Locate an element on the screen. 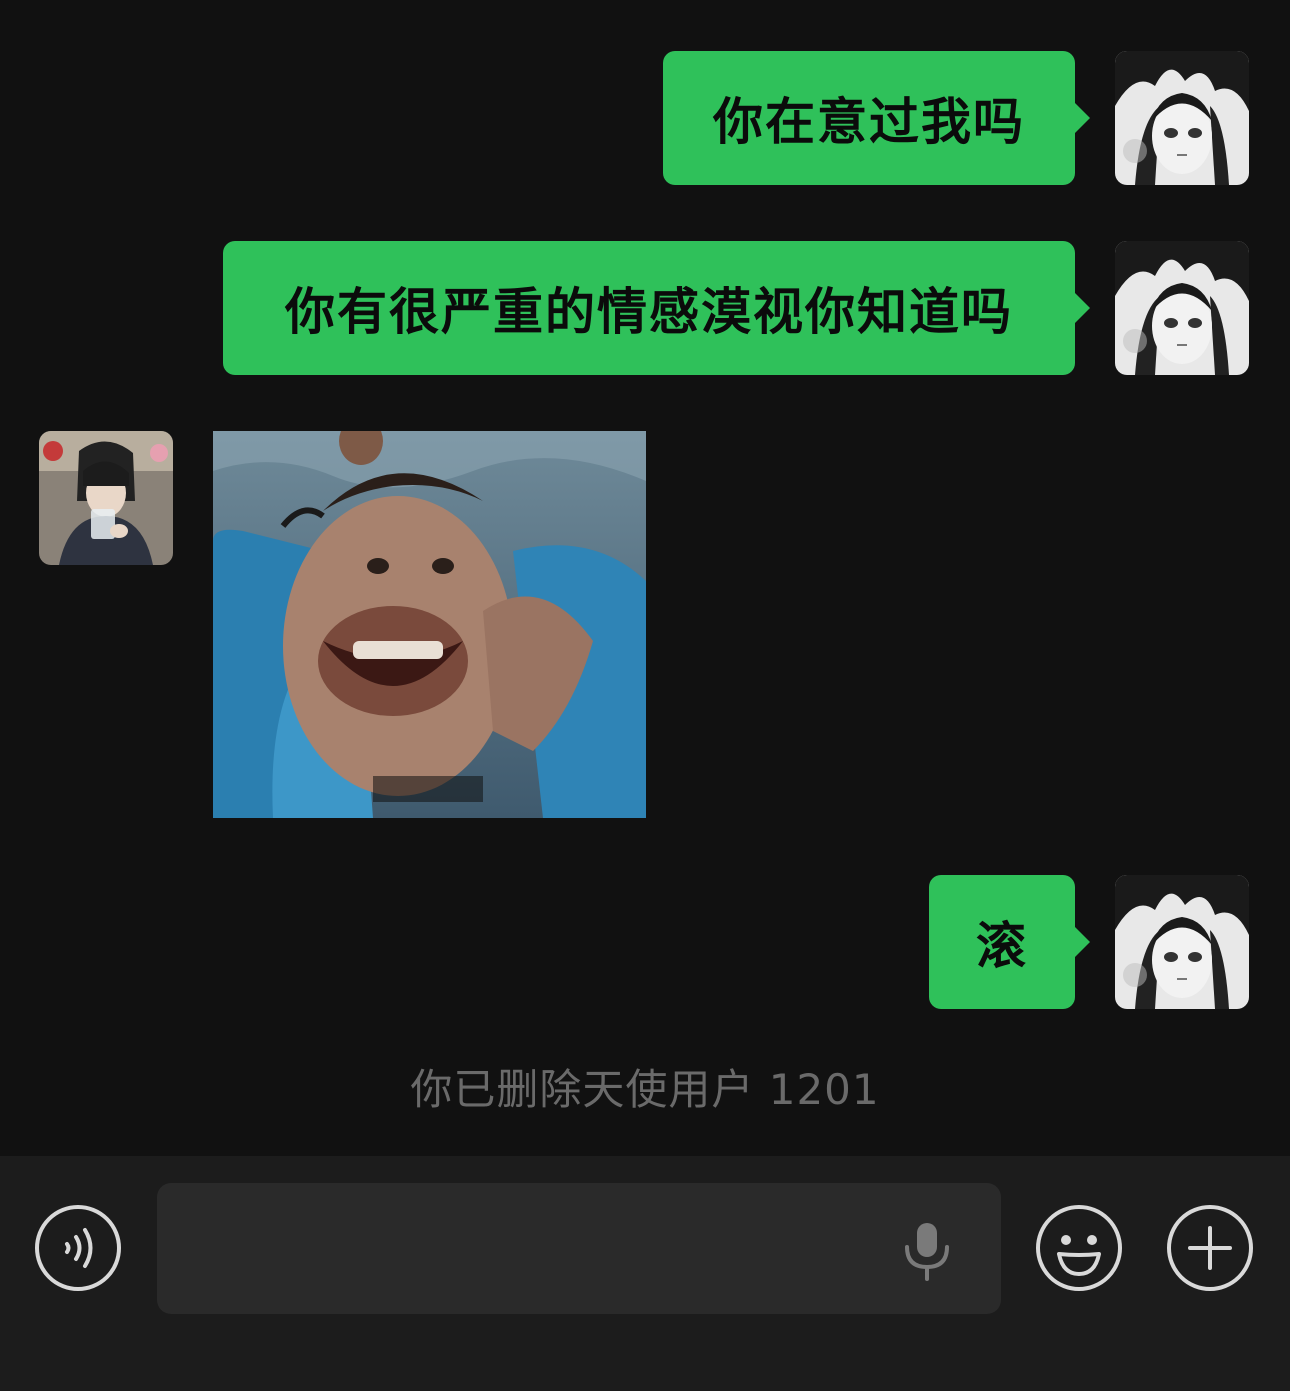  message-bubble-outgoing: 你在意过我吗 is located at coordinates (876, 118).